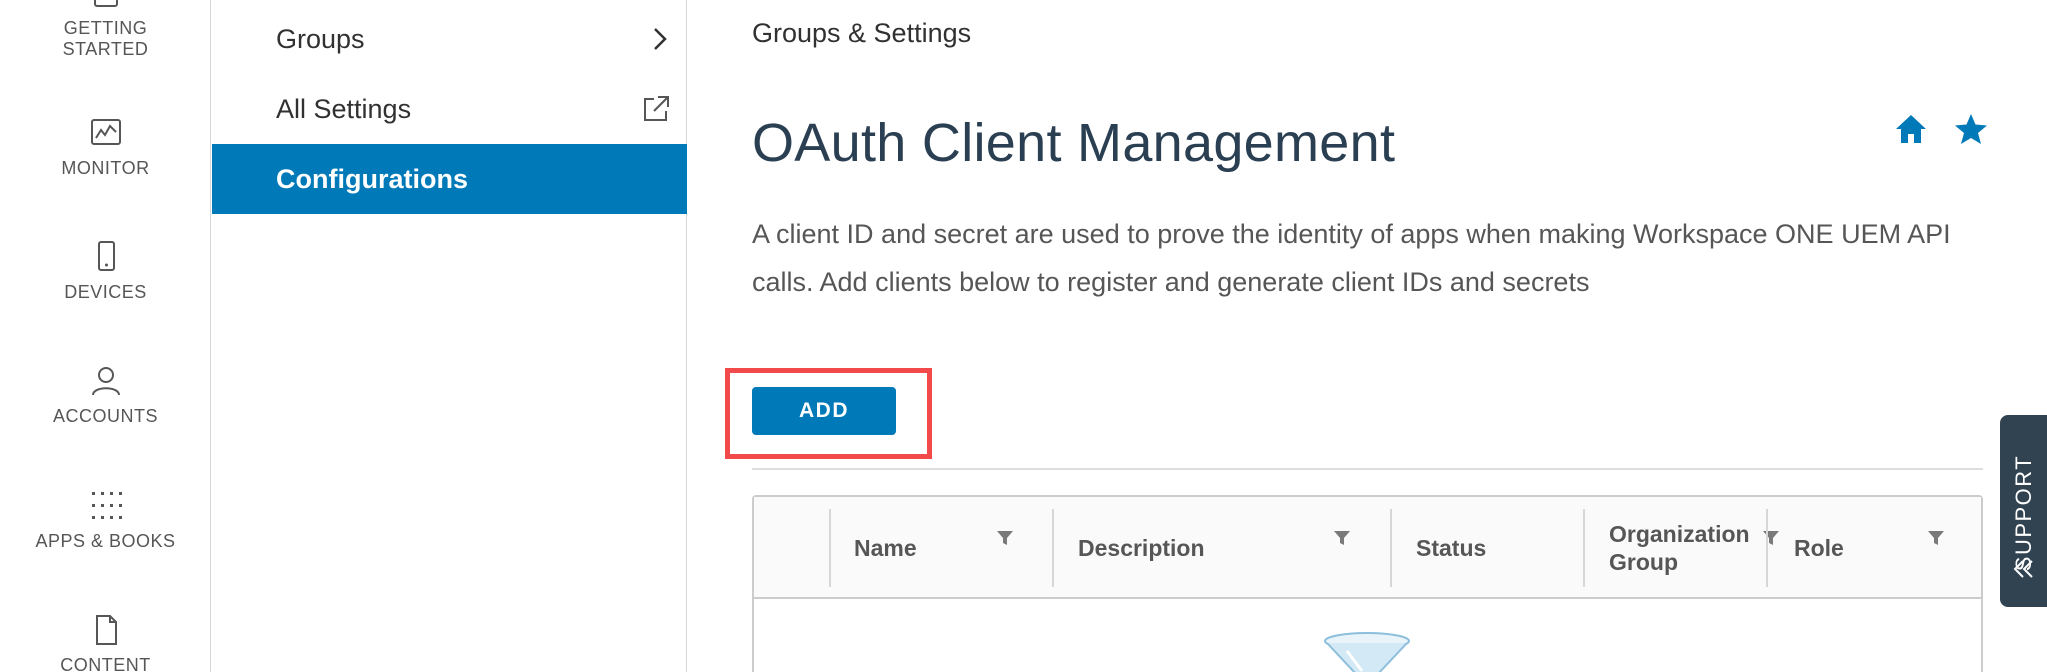  I want to click on accounts-icon, so click(105, 381).